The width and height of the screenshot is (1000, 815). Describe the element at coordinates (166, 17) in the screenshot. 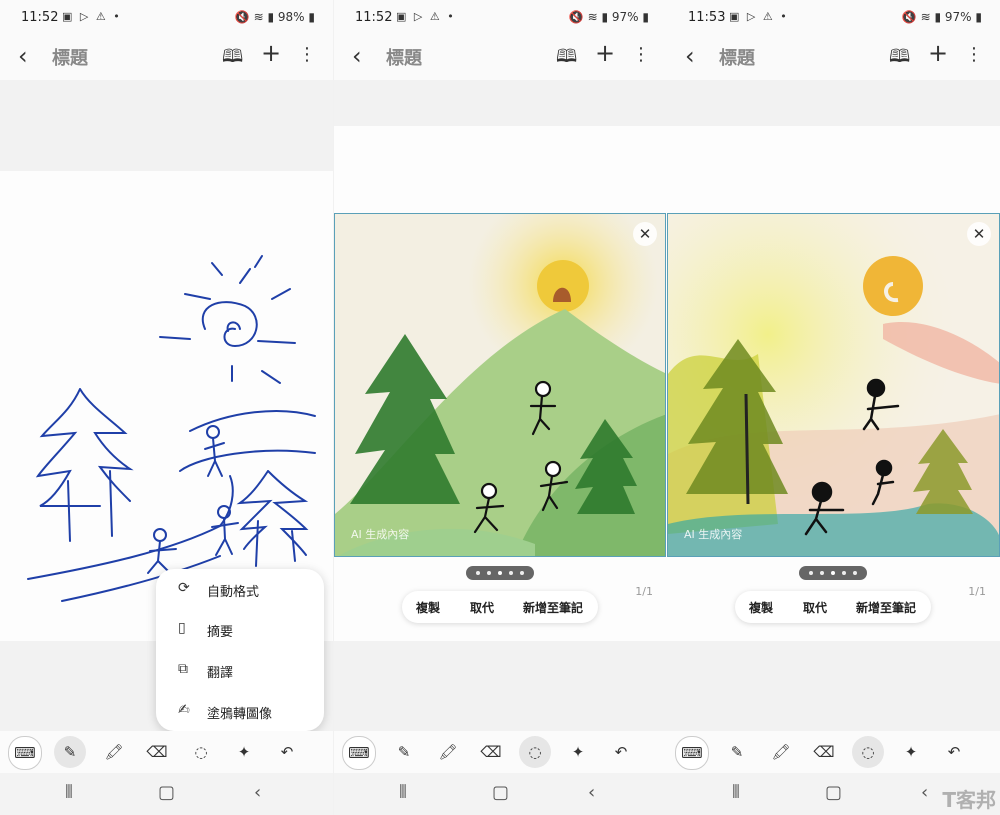

I see `status-bar: 11:52 ▣ ▷ ⚠ • 🔇 ≋ ▮ 98% ▮` at that location.